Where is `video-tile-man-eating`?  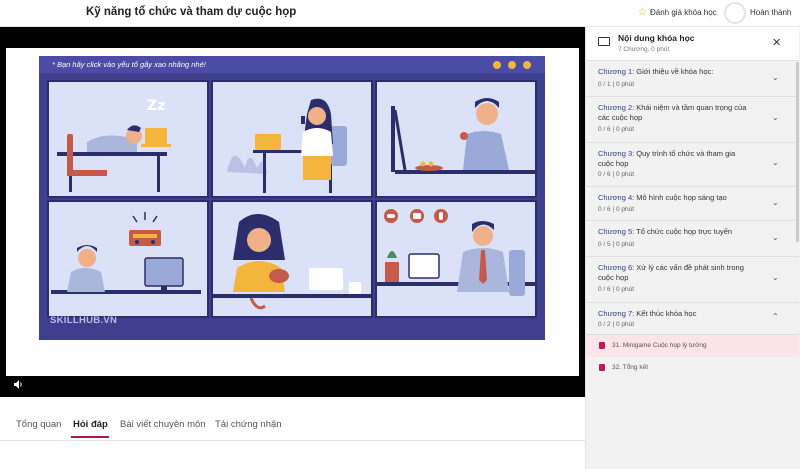
video-tile-man-eating is located at coordinates (456, 139).